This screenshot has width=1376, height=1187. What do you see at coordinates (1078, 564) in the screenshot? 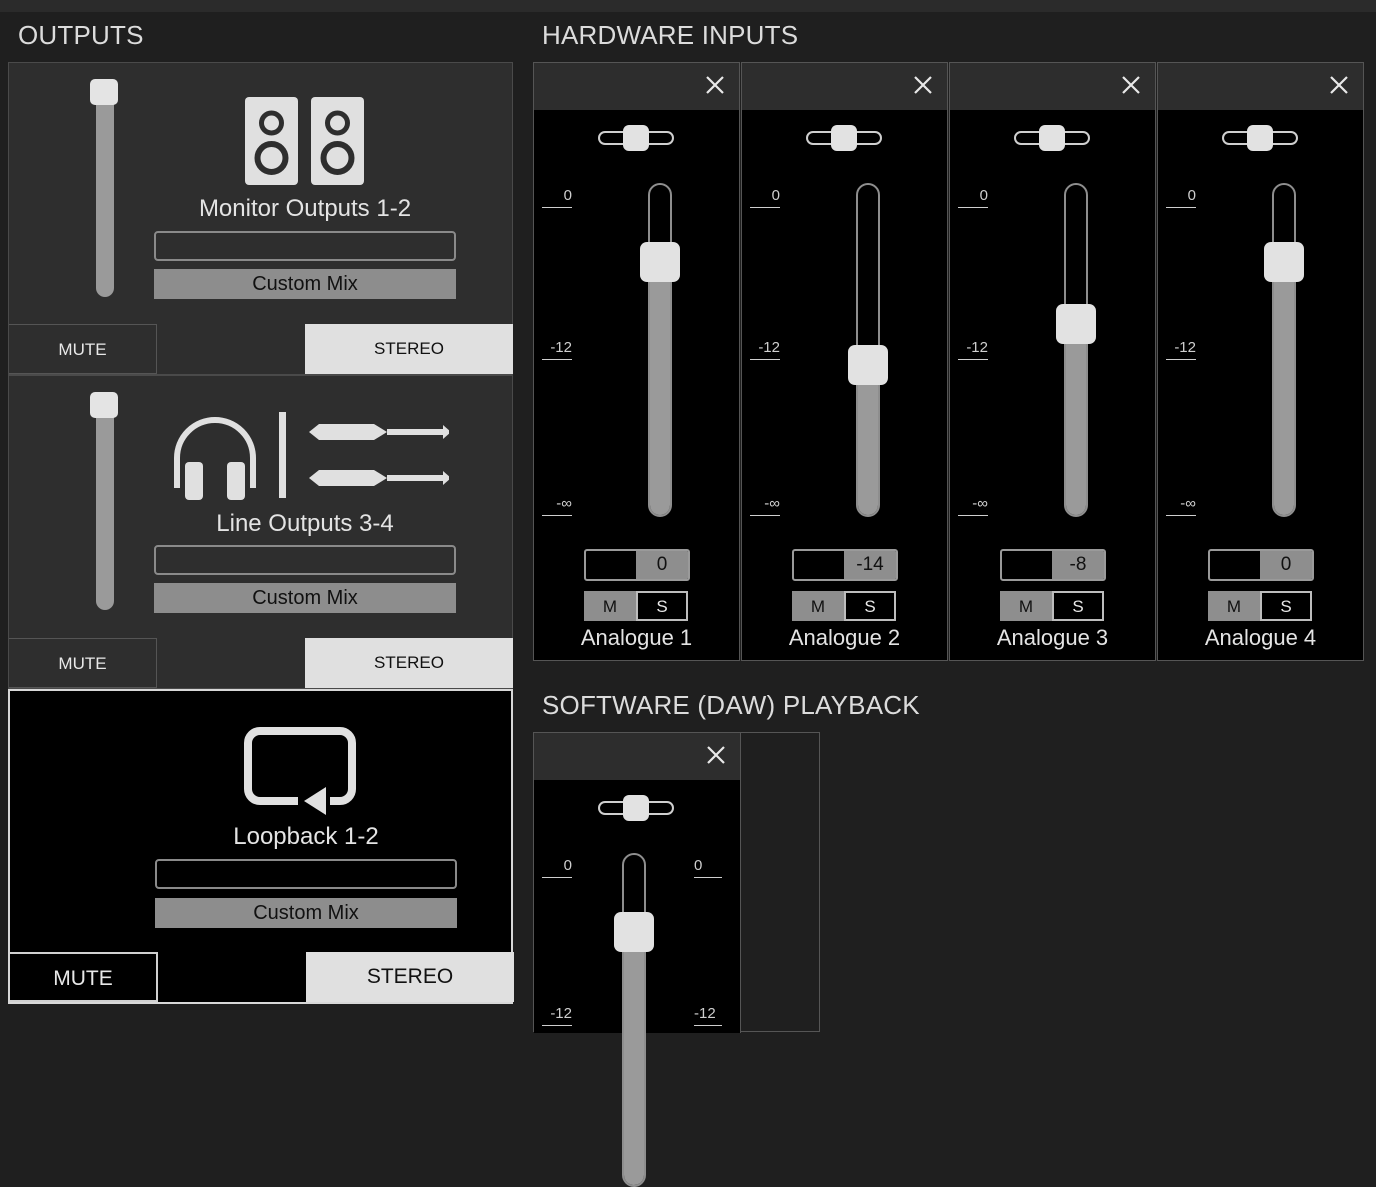
I see `gain-value: -8` at bounding box center [1078, 564].